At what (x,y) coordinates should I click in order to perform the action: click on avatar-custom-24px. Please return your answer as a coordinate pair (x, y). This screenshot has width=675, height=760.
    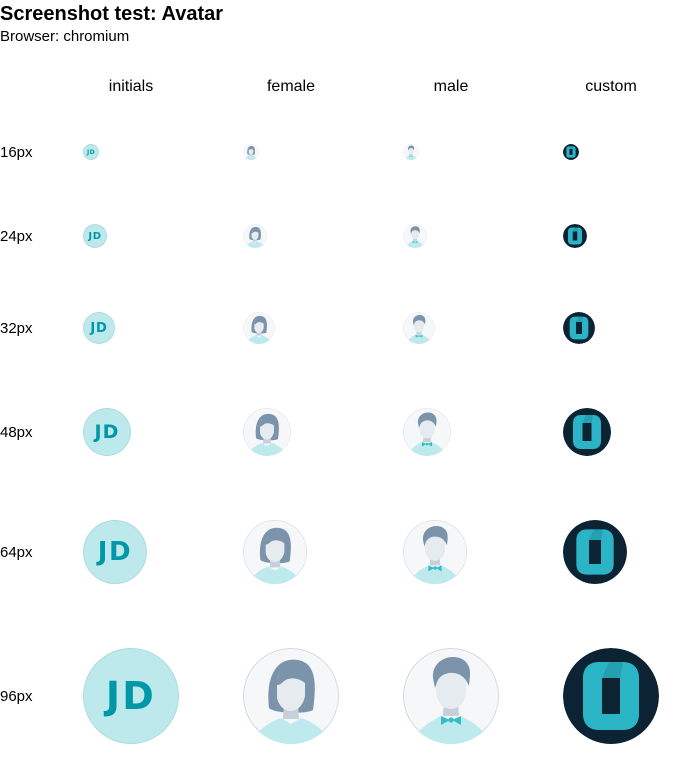
    Looking at the image, I should click on (575, 236).